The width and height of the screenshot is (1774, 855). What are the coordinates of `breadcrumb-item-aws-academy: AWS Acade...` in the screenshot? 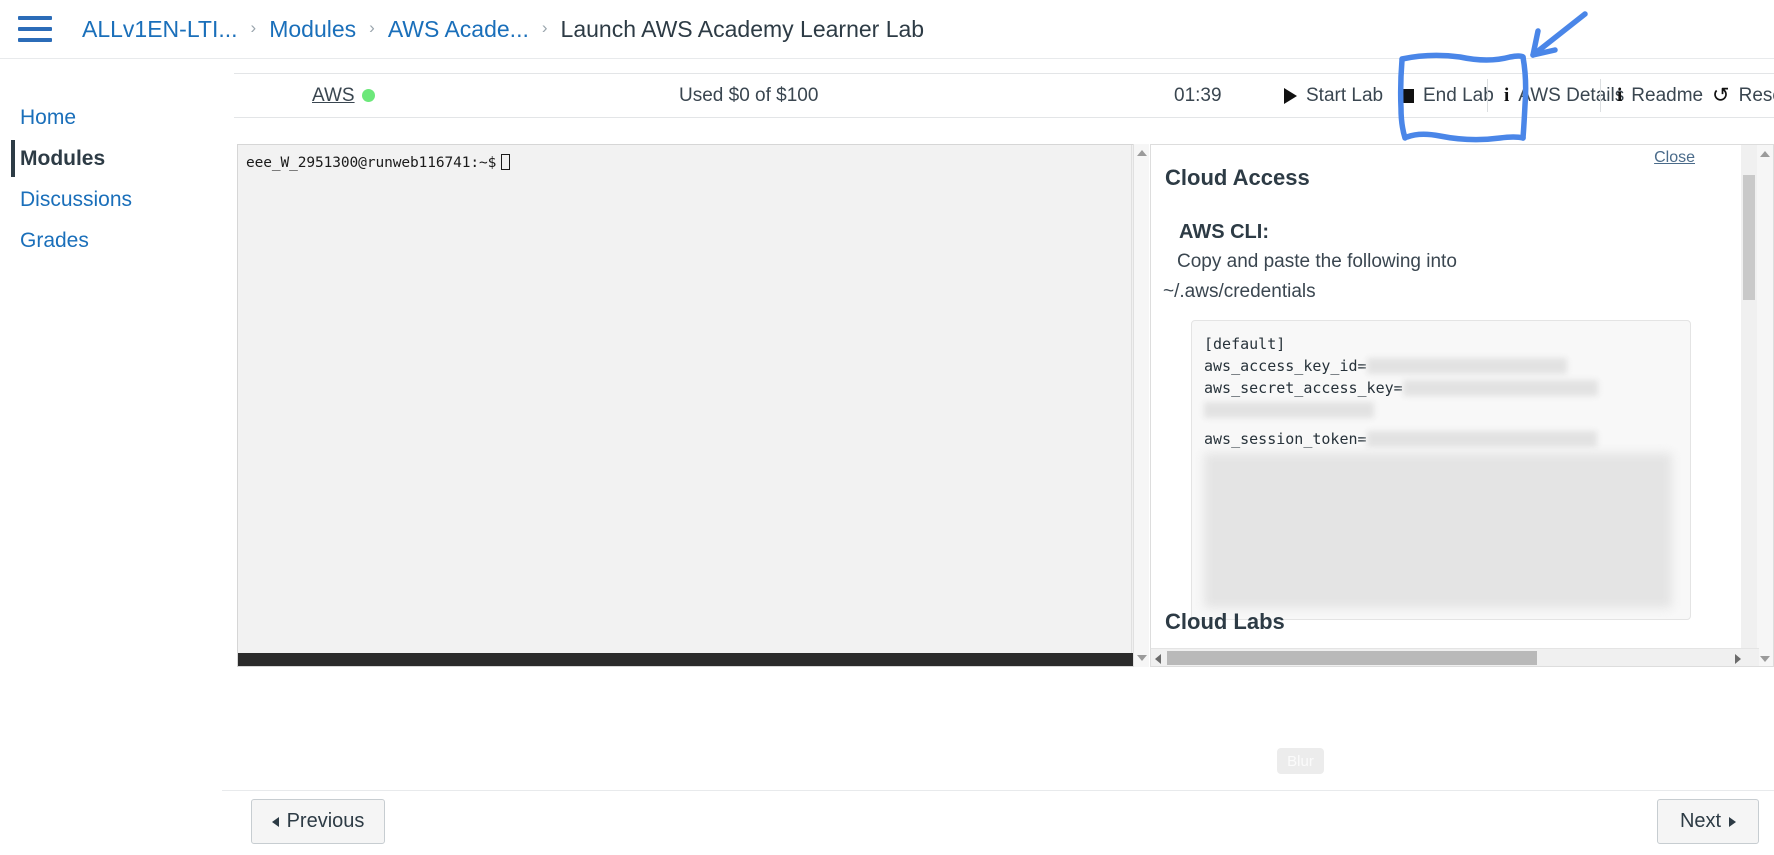 It's located at (458, 29).